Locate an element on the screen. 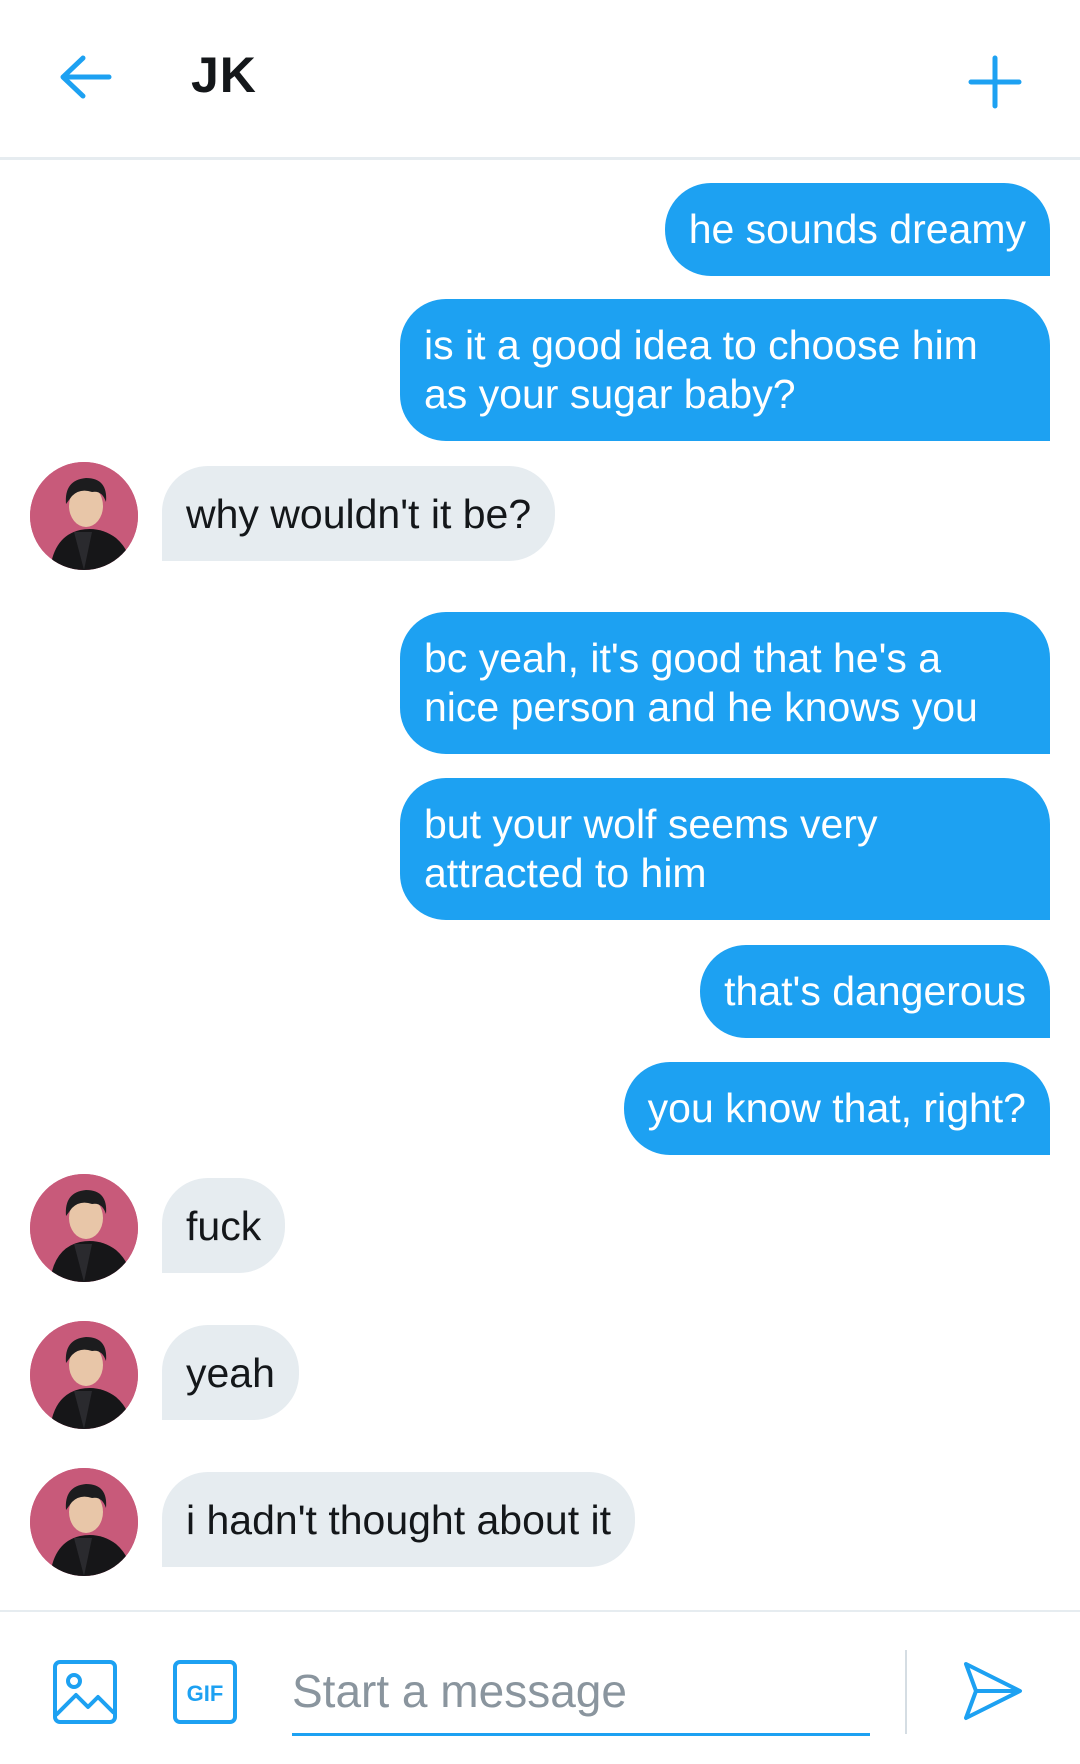 This screenshot has width=1080, height=1764. received-message: fuck is located at coordinates (224, 1225).